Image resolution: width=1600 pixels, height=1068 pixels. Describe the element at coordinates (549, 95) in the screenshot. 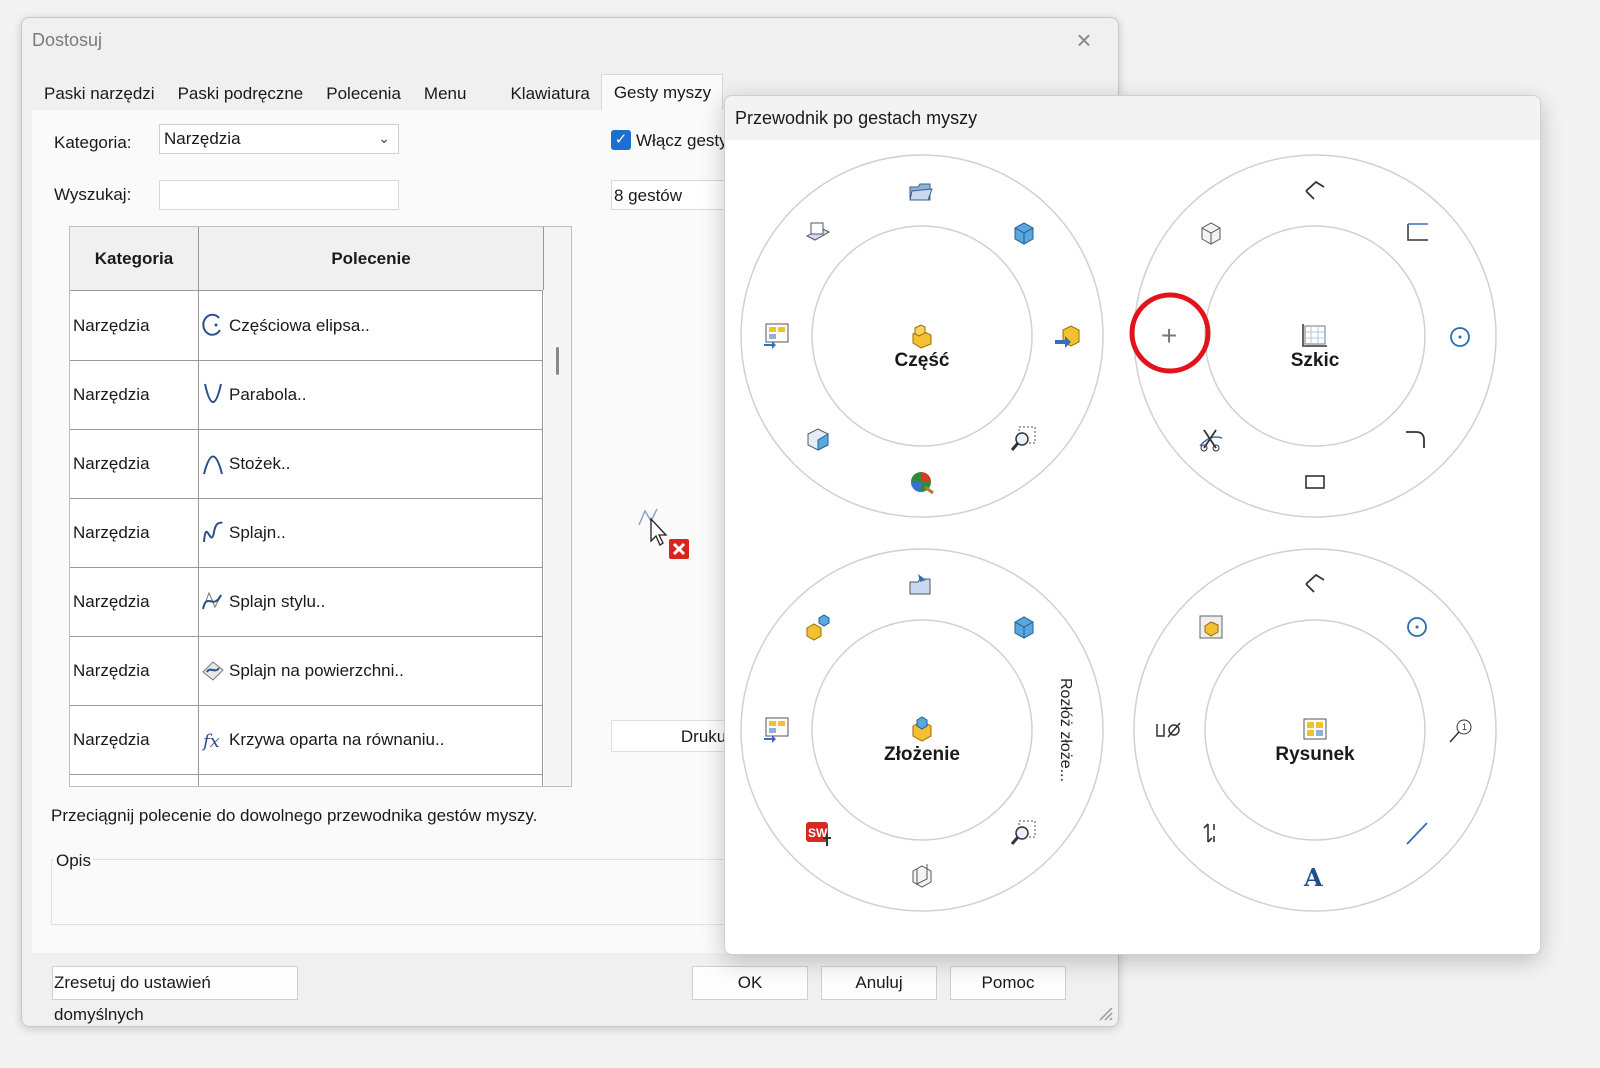

I see `tab-keyboard: Klawiatura` at that location.